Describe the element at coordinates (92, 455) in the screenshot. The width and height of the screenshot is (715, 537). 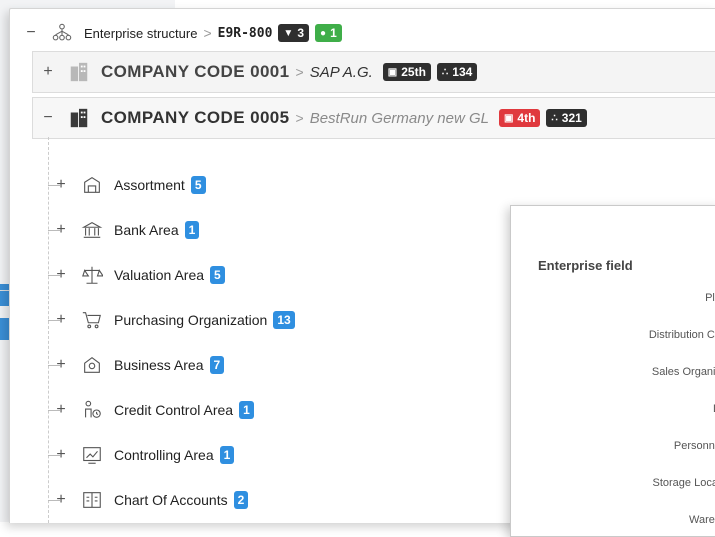
I see `controlling-icon` at that location.